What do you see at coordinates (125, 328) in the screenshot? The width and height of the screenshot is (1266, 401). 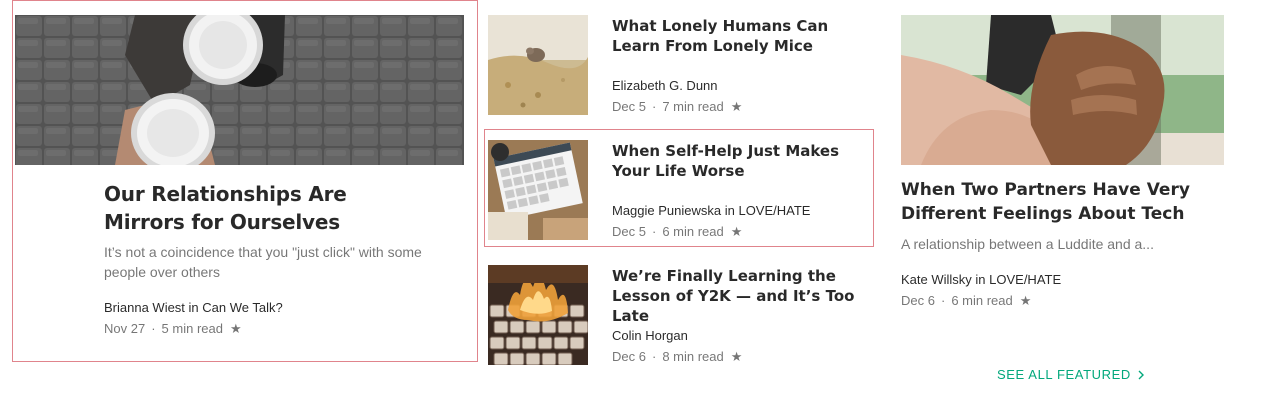 I see `featured-date: Nov 27` at bounding box center [125, 328].